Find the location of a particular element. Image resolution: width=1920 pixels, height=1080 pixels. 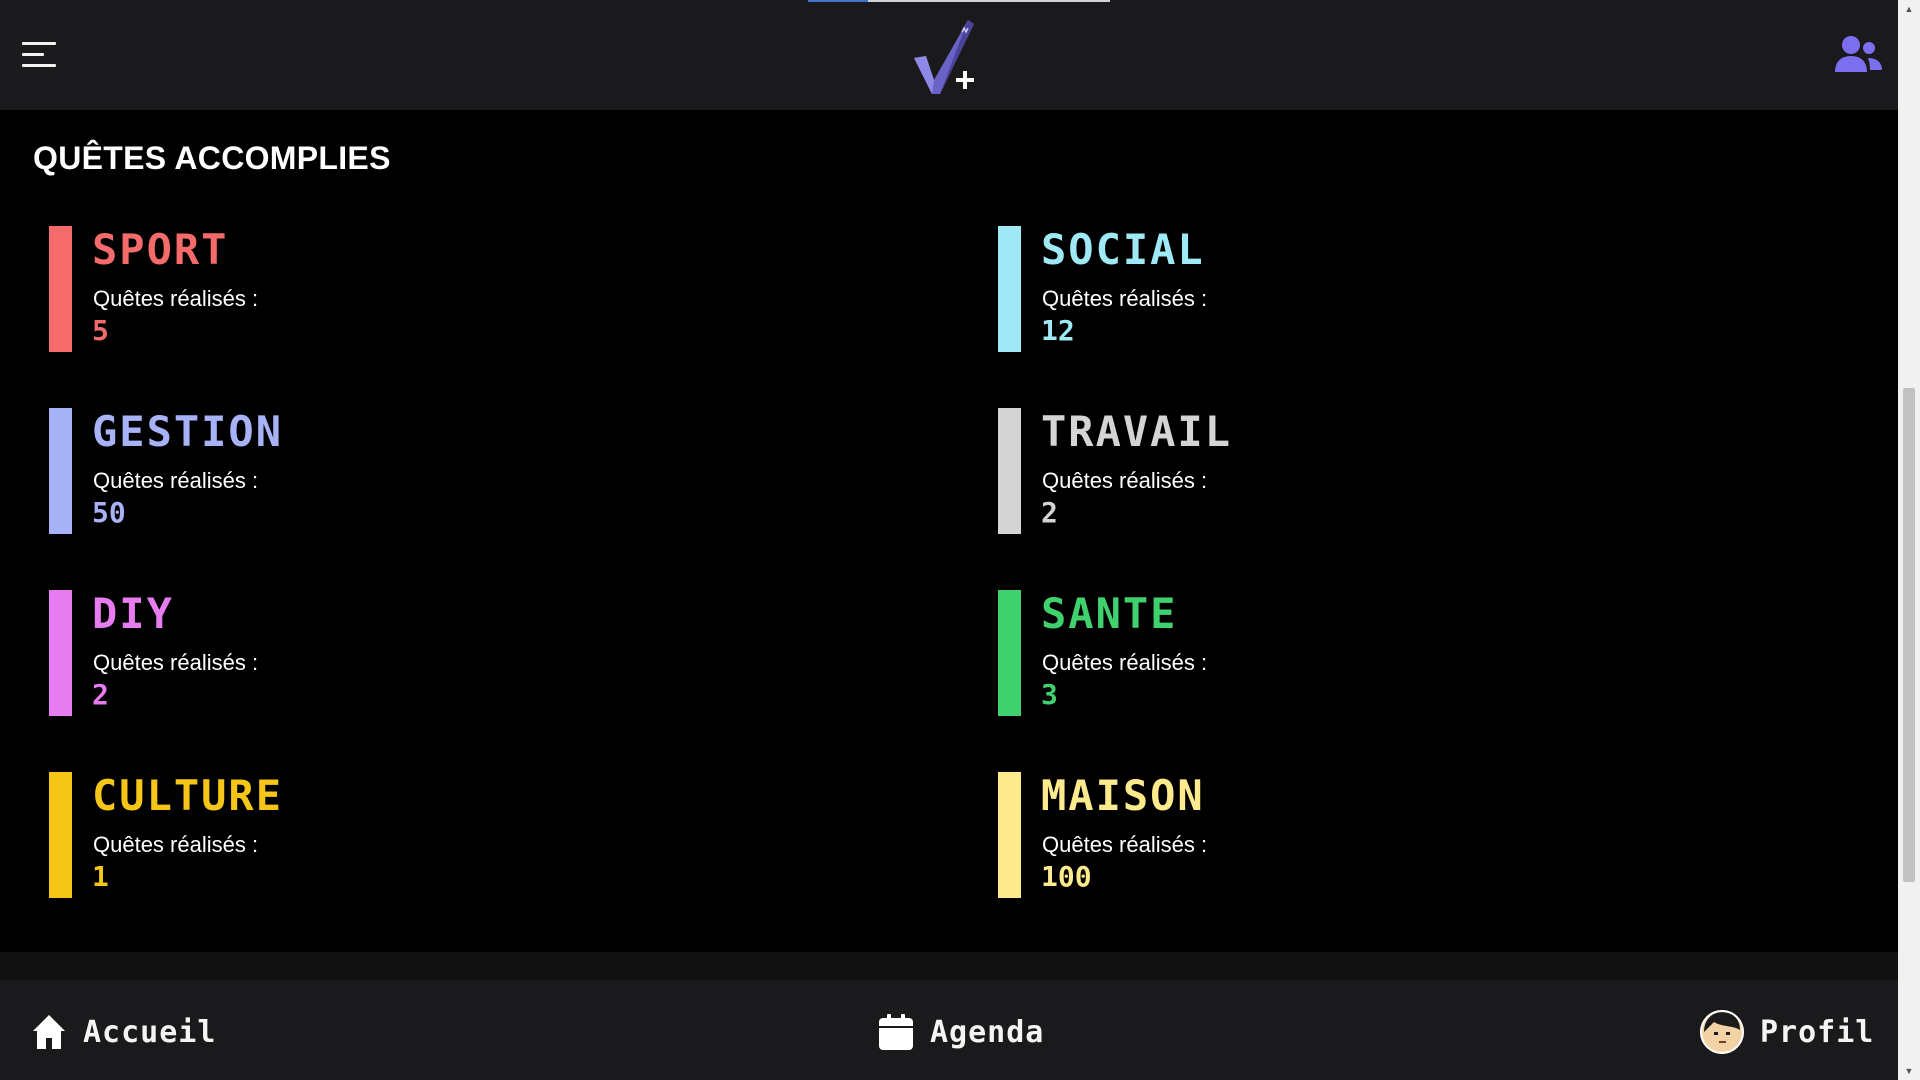

category-name: GESTION is located at coordinates (188, 431).